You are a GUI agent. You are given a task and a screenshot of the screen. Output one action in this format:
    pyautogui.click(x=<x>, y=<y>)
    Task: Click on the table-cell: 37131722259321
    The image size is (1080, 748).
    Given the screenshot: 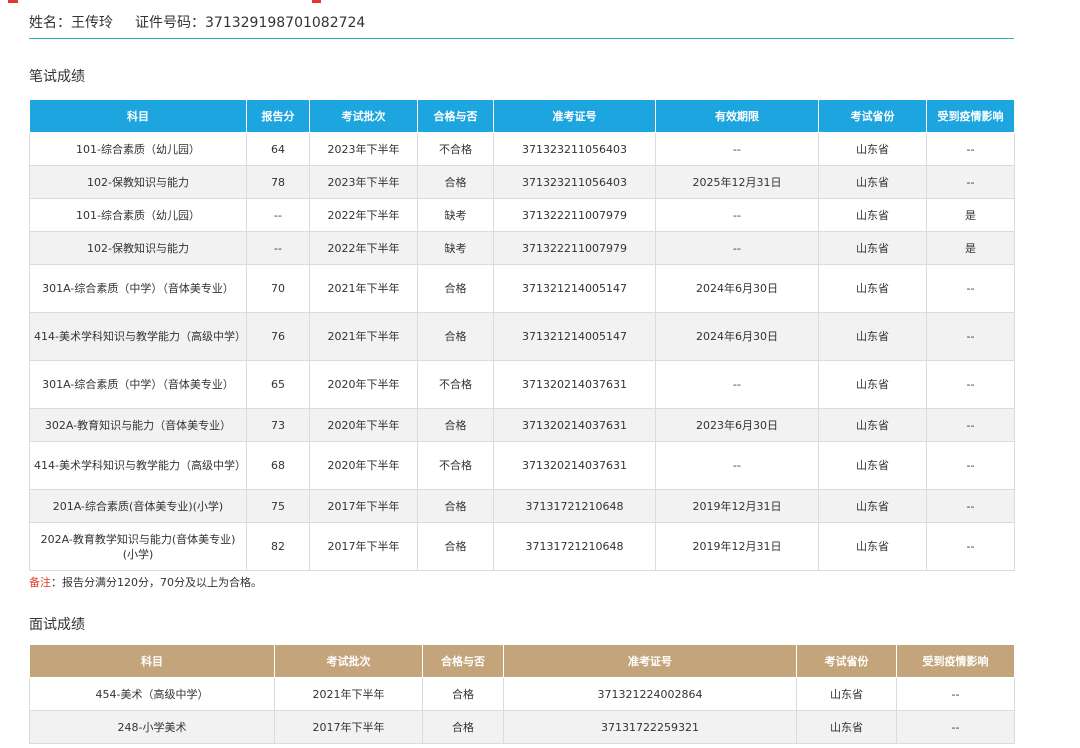 What is the action you would take?
    pyautogui.click(x=650, y=727)
    